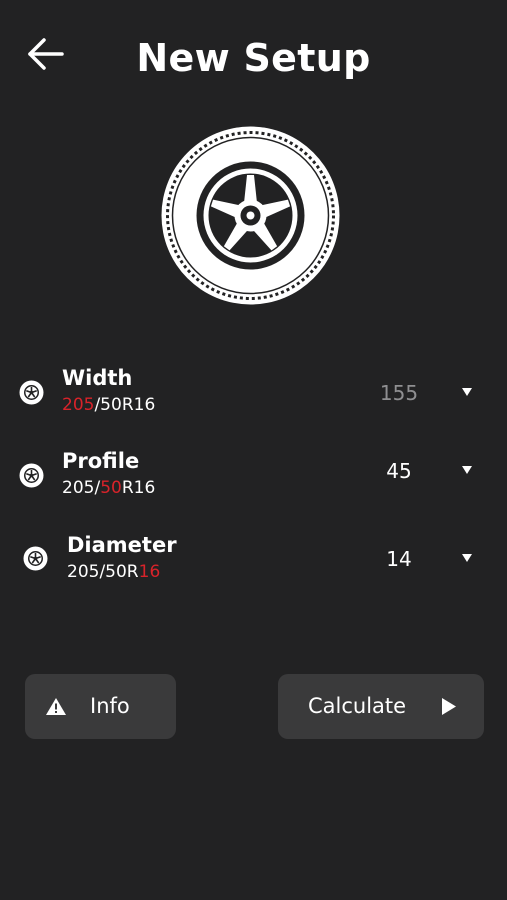 The width and height of the screenshot is (507, 900). What do you see at coordinates (97, 378) in the screenshot?
I see `width-label: Width` at bounding box center [97, 378].